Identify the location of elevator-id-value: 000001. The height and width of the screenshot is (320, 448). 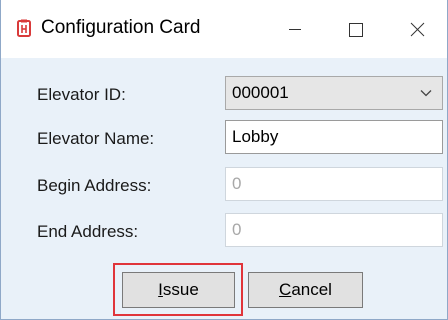
(260, 92).